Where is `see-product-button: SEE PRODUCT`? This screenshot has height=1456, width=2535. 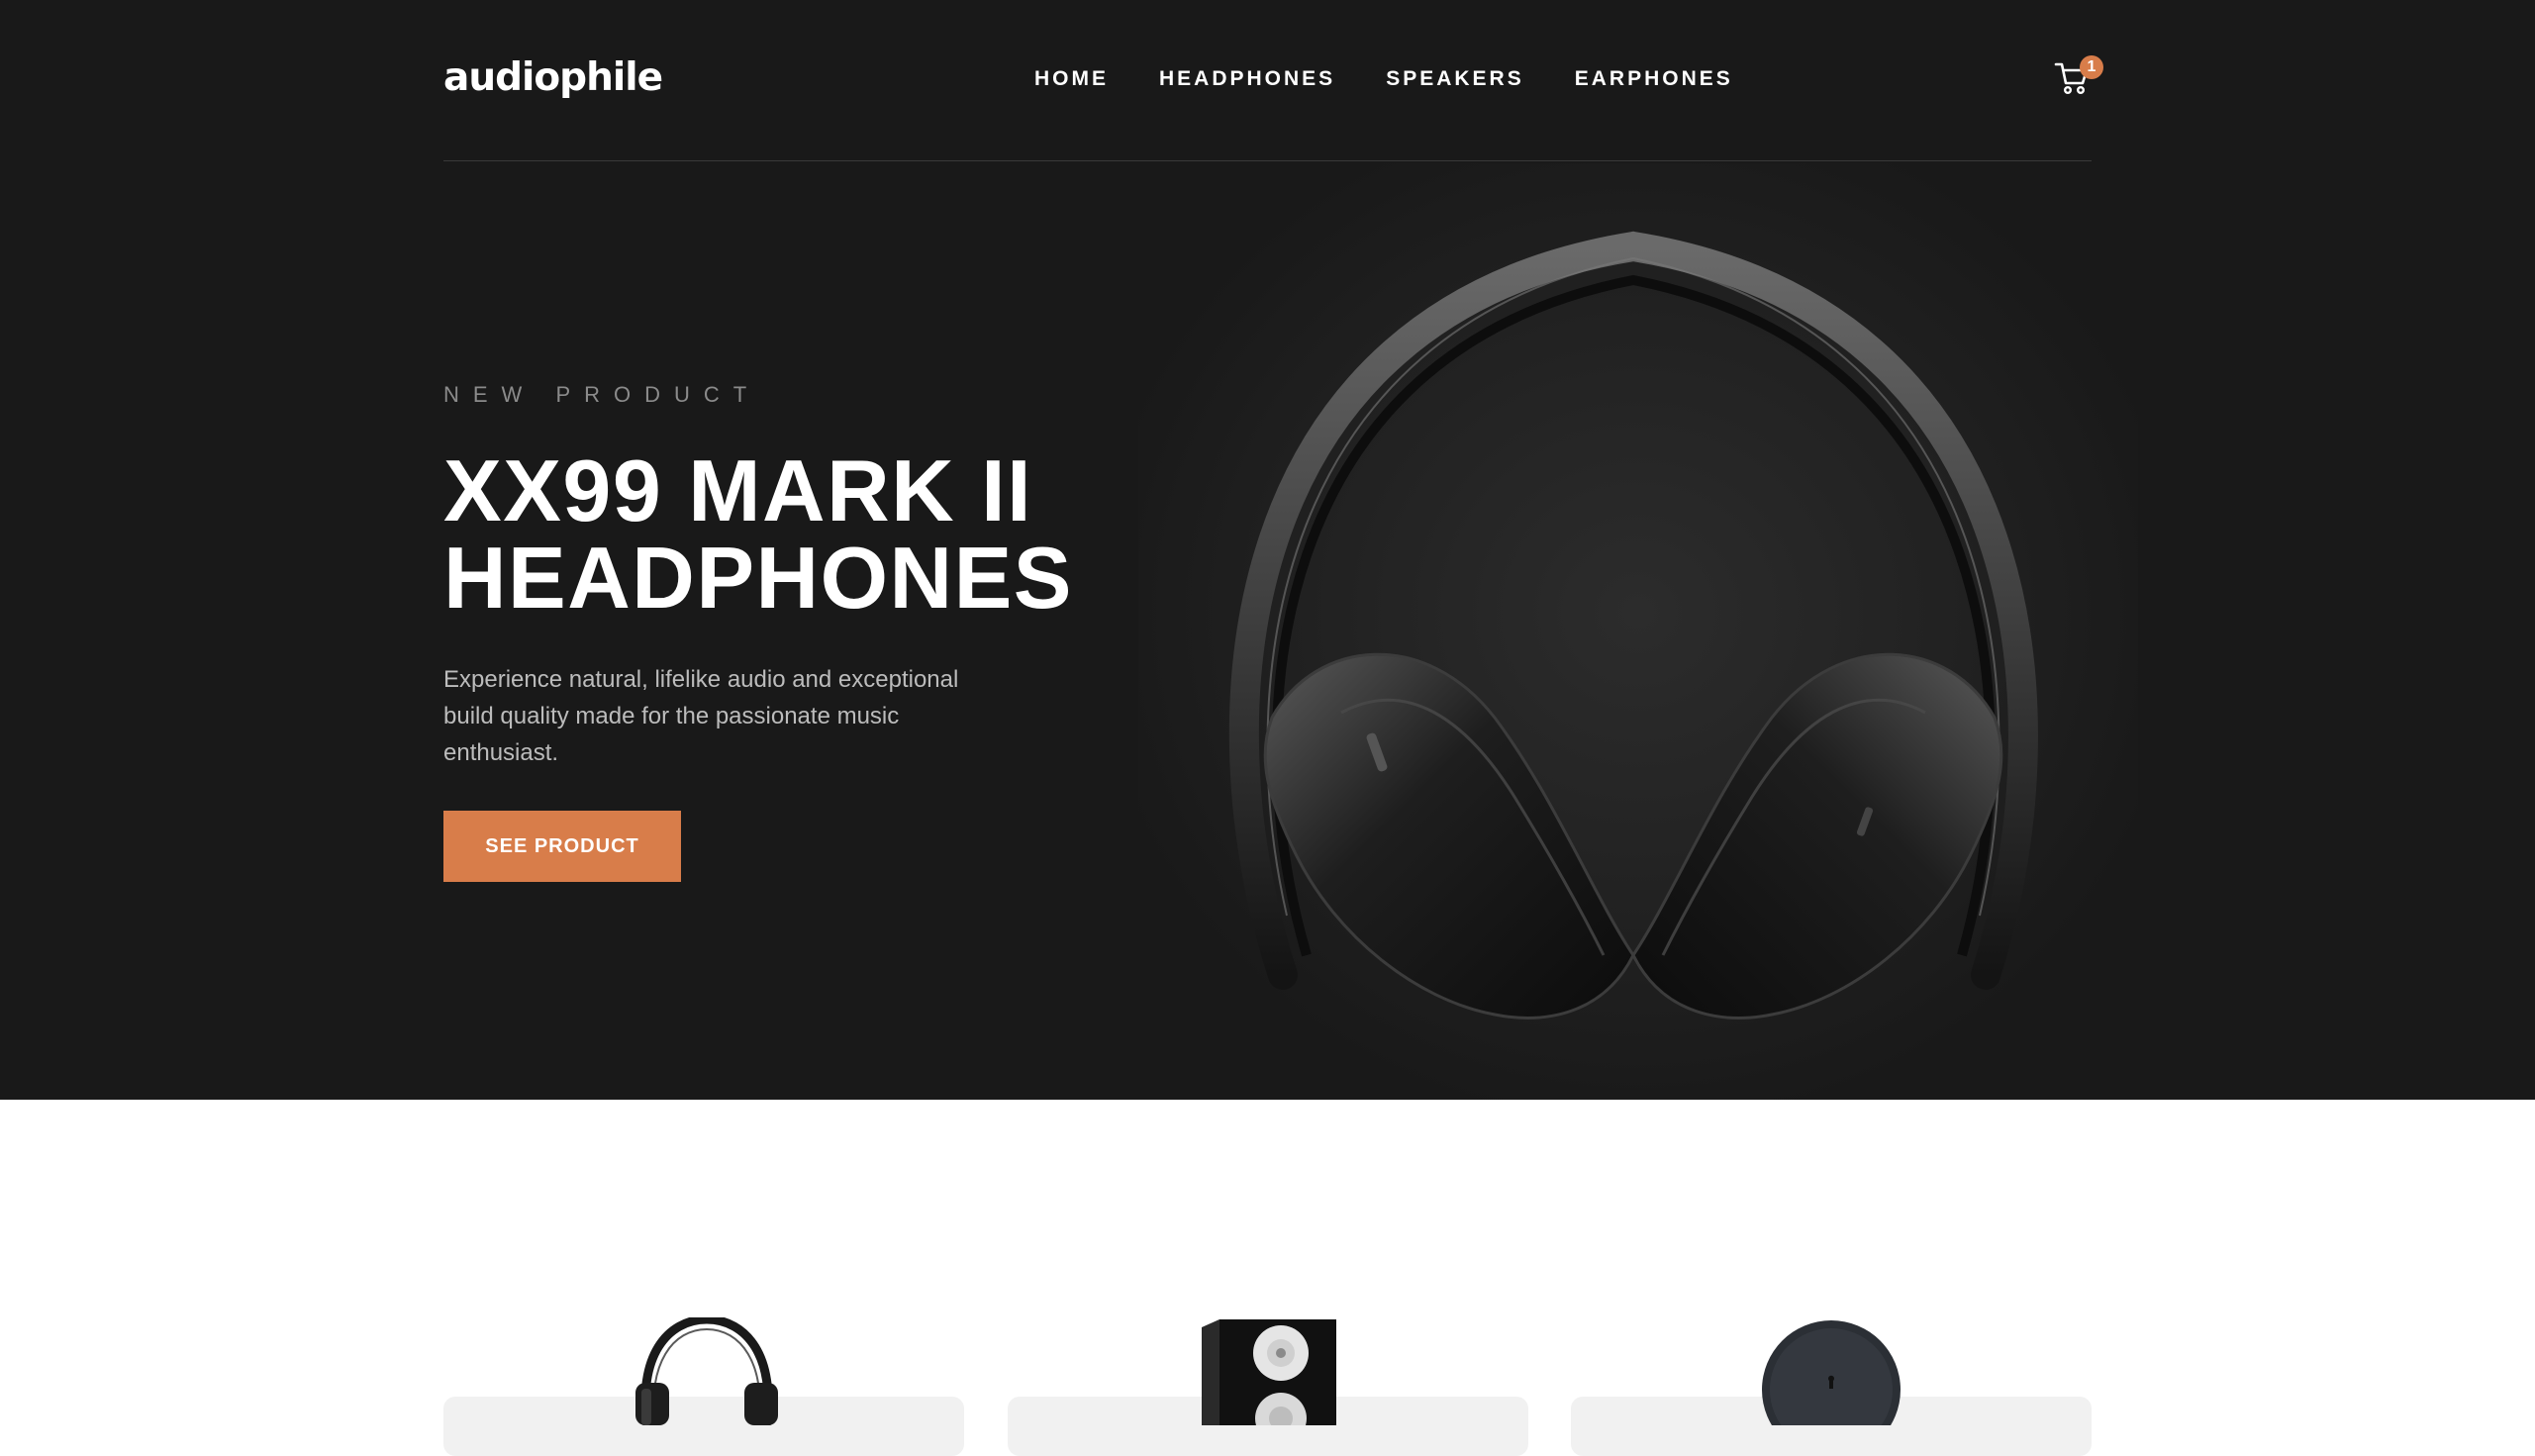 see-product-button: SEE PRODUCT is located at coordinates (562, 846).